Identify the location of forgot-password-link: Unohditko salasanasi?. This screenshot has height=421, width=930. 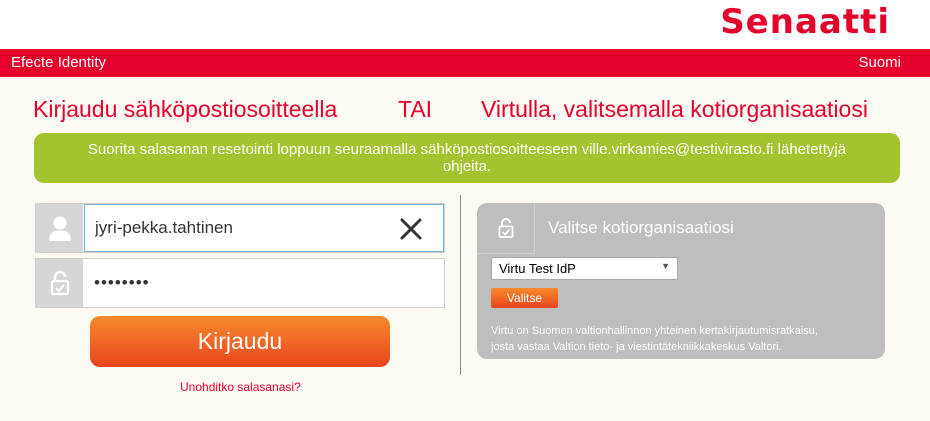
(240, 387).